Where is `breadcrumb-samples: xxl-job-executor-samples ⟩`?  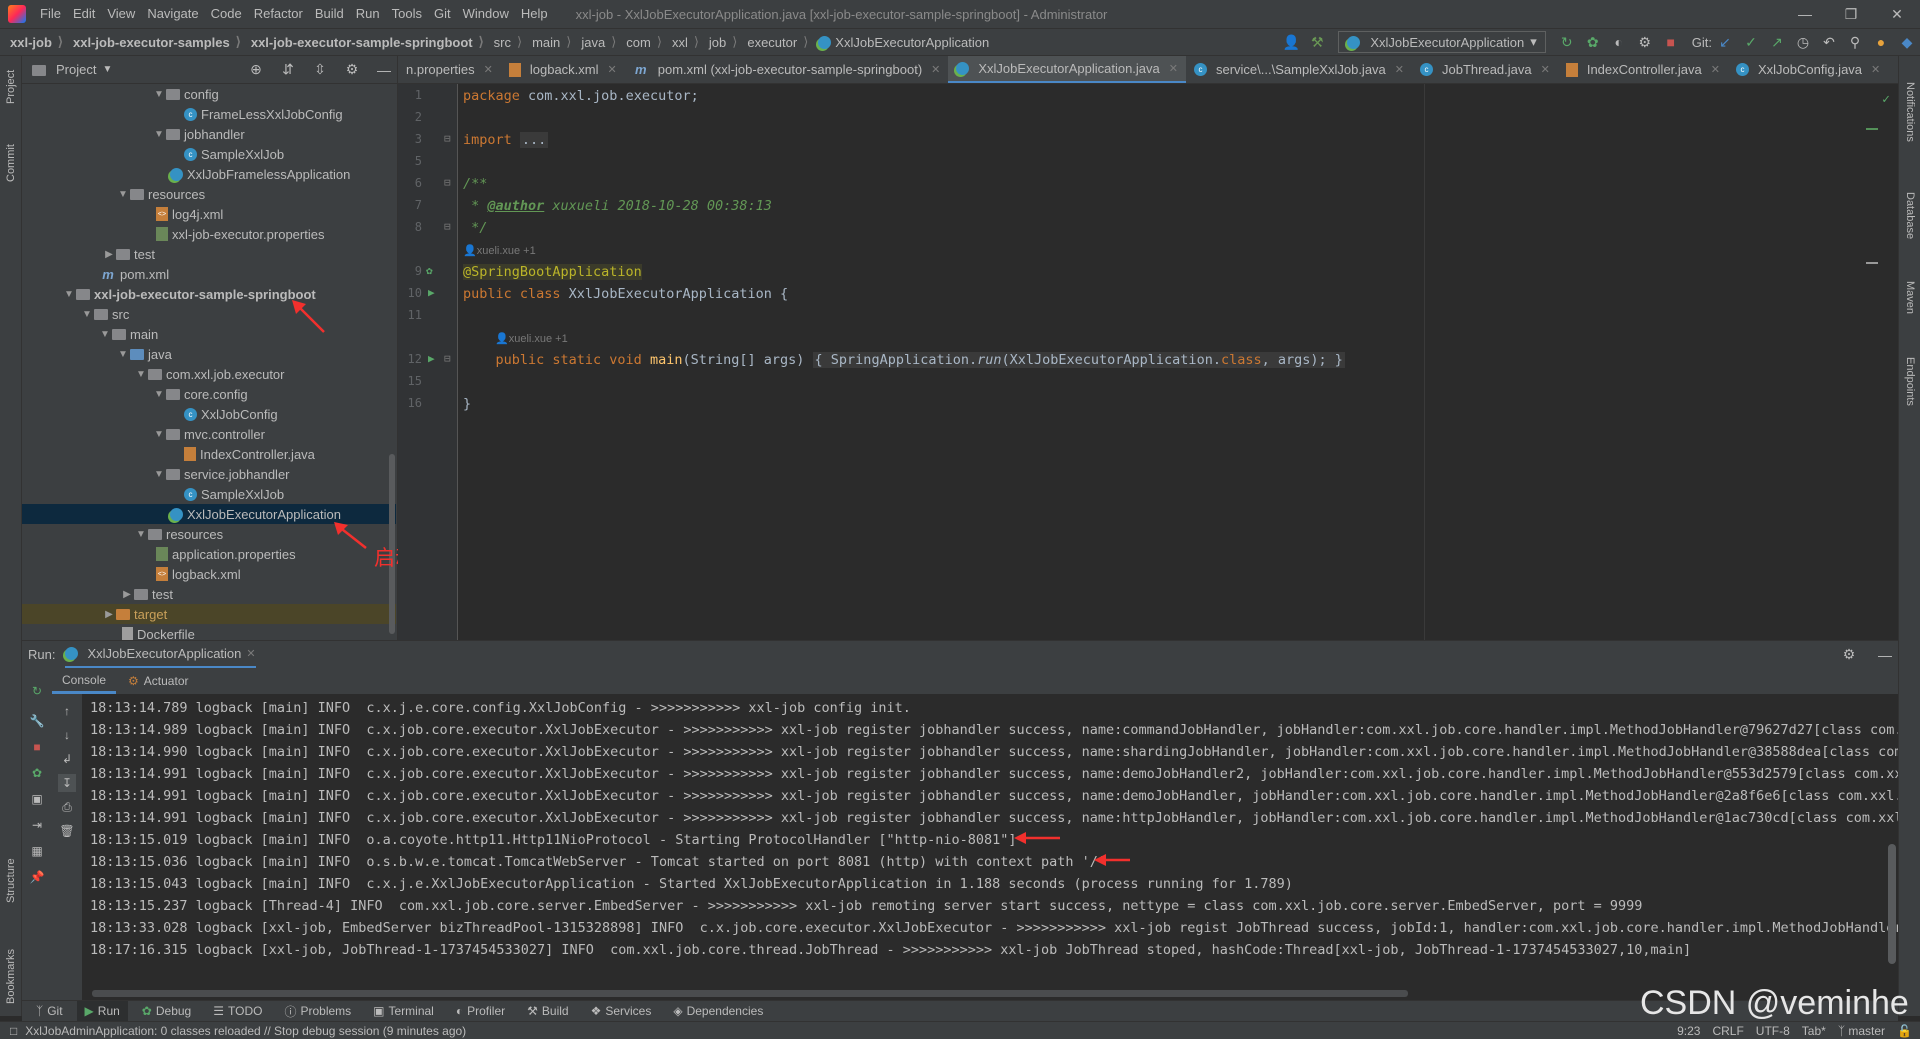
breadcrumb-samples: xxl-job-executor-samples ⟩ is located at coordinates (152, 42).